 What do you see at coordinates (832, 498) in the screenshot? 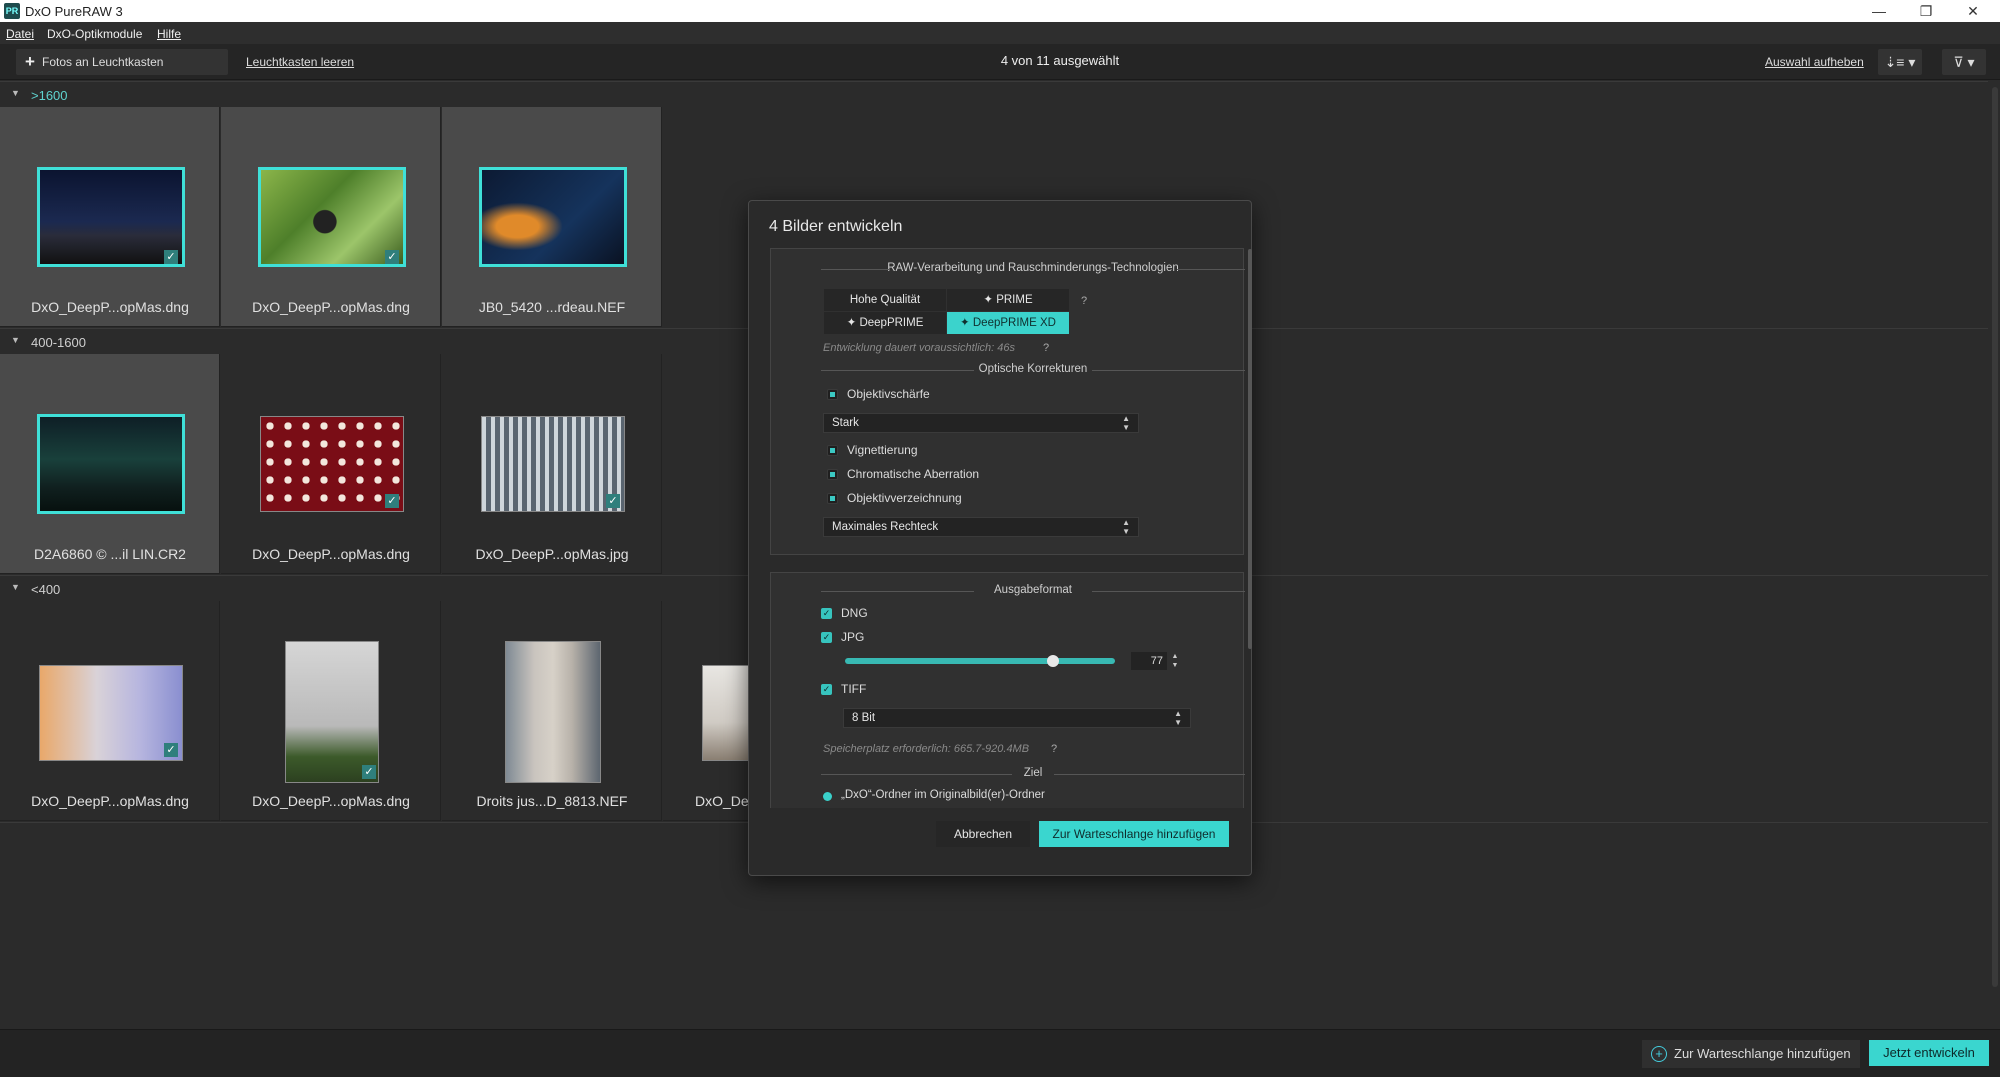
I see `distortion-checkbox` at bounding box center [832, 498].